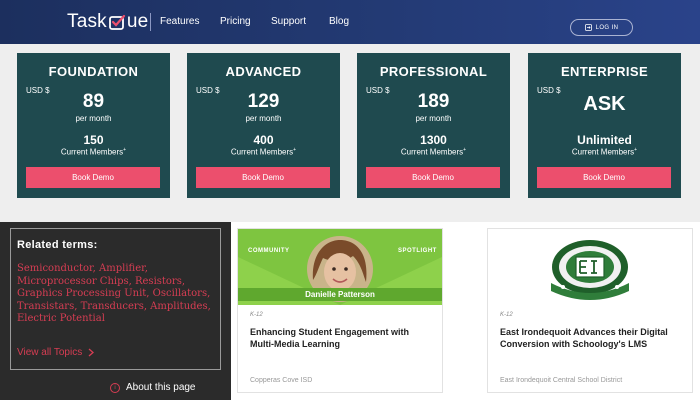 The image size is (700, 400). What do you see at coordinates (417, 251) in the screenshot?
I see `spotlight-label-right: SPOTLIGHT` at bounding box center [417, 251].